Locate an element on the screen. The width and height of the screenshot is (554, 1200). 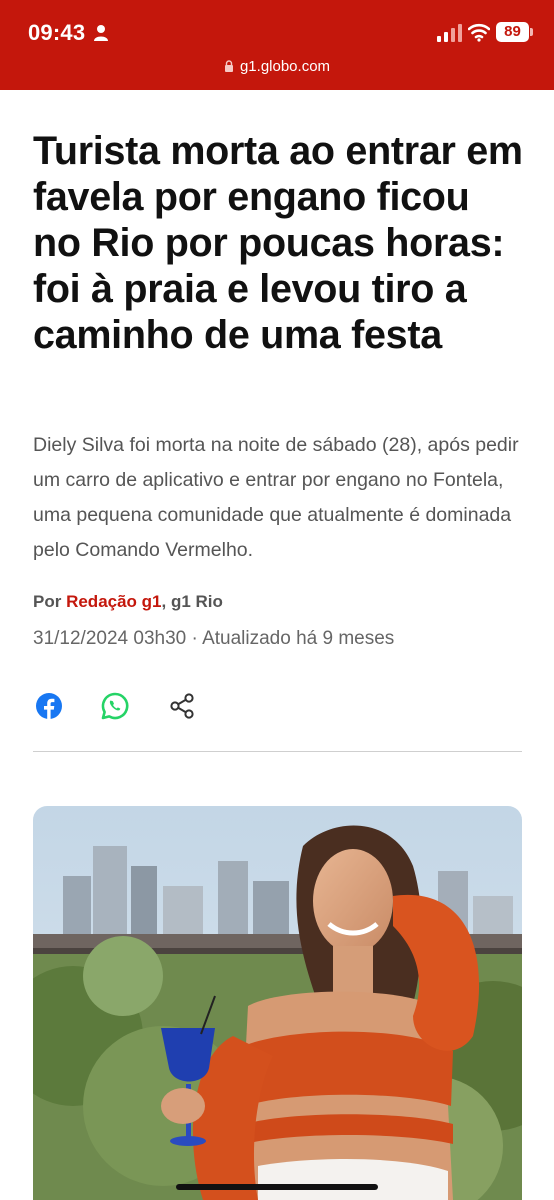
facebook-icon is located at coordinates (49, 706).